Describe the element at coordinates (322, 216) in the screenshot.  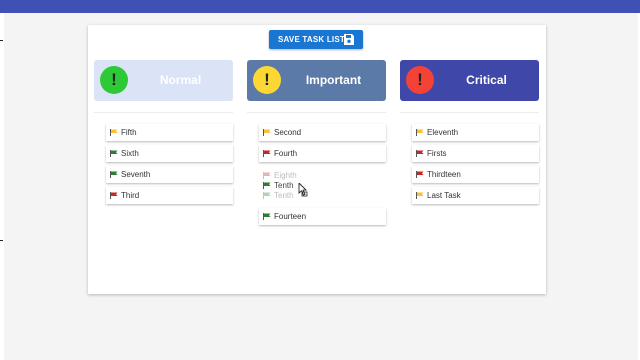
I see `task-item: Fourteen` at that location.